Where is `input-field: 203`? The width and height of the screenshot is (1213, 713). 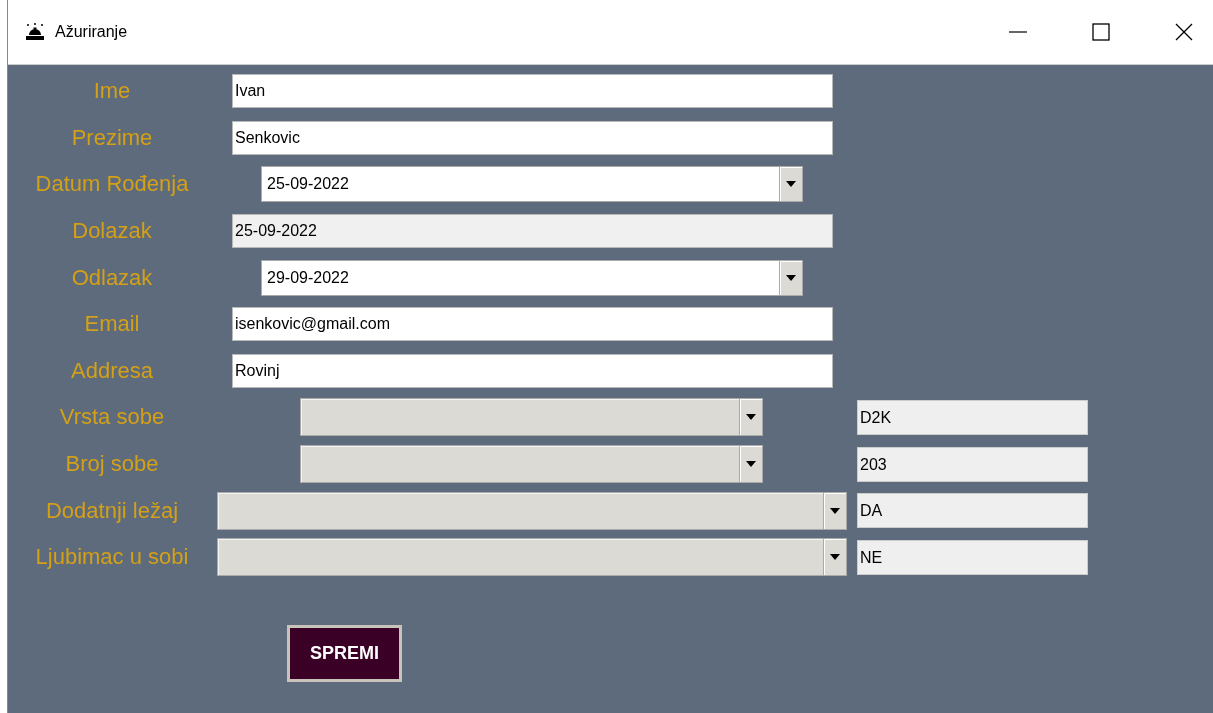 input-field: 203 is located at coordinates (972, 464).